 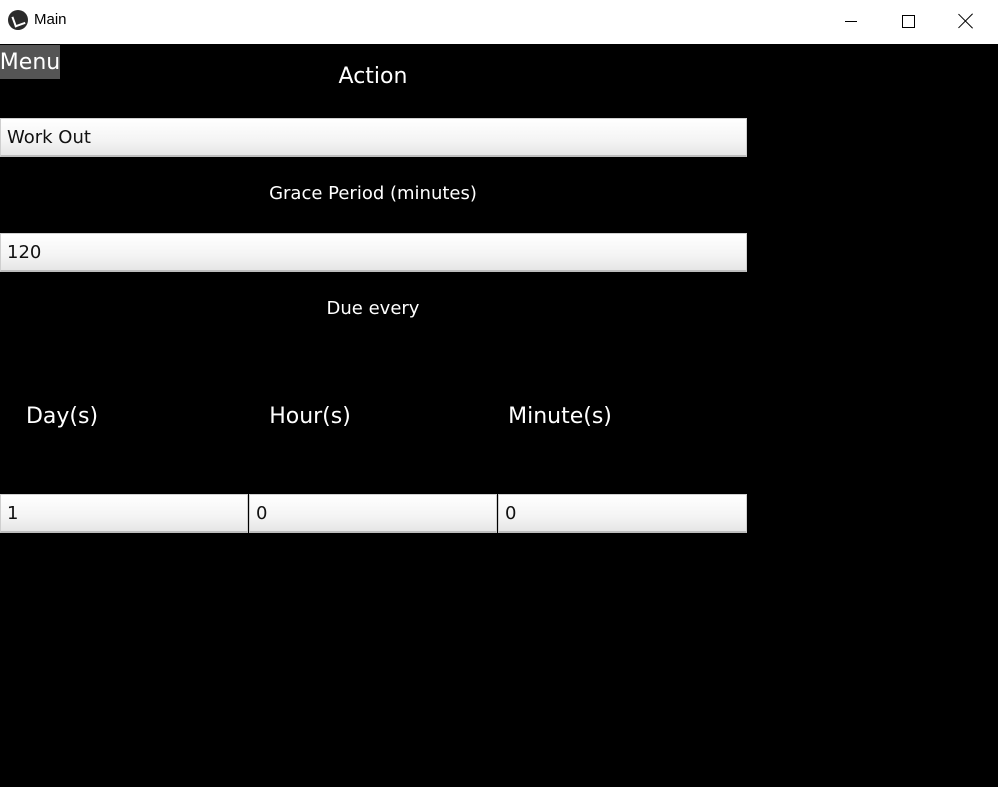 I want to click on hours-input: 0, so click(x=373, y=513).